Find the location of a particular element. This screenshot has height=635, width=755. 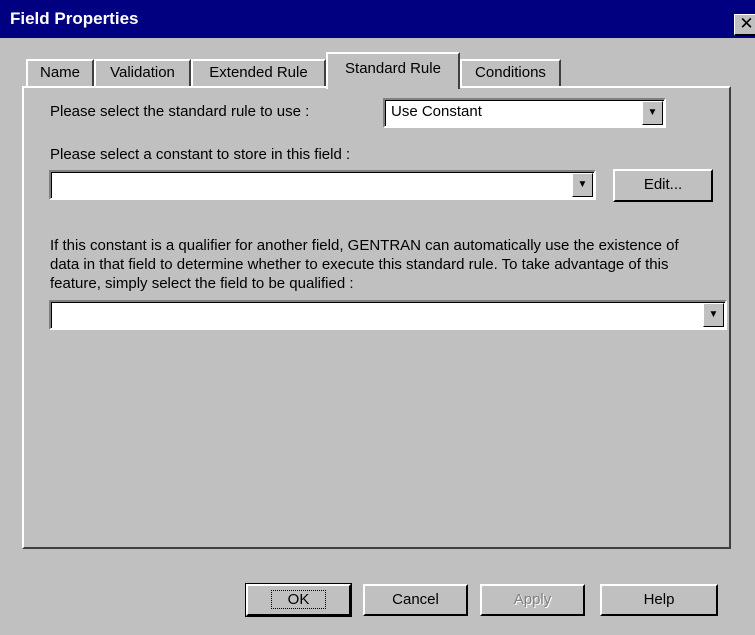

tab-name: Name is located at coordinates (60, 73).